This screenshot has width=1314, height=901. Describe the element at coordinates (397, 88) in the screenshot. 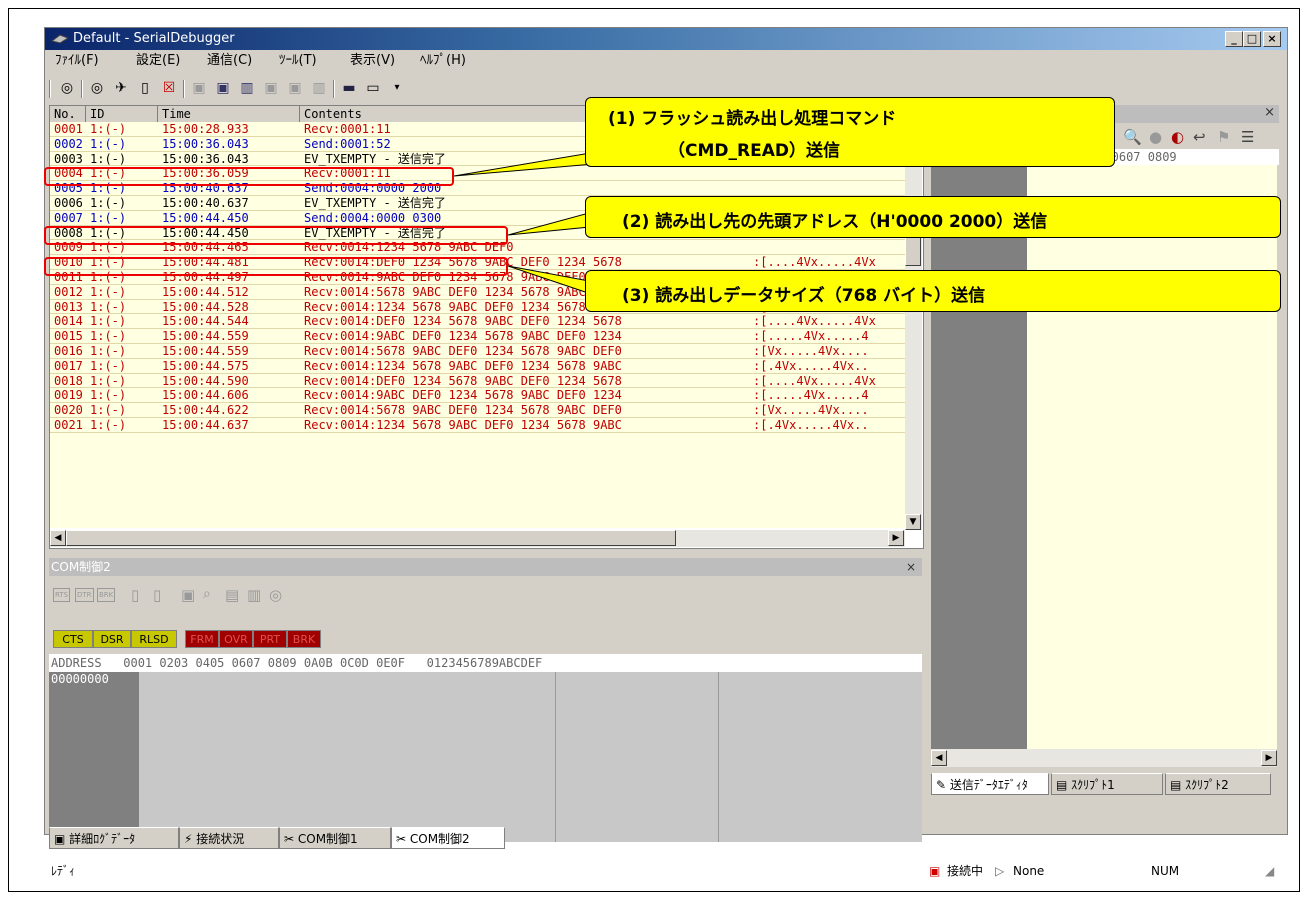

I see `toolbar-overflow-icon: ▾` at that location.